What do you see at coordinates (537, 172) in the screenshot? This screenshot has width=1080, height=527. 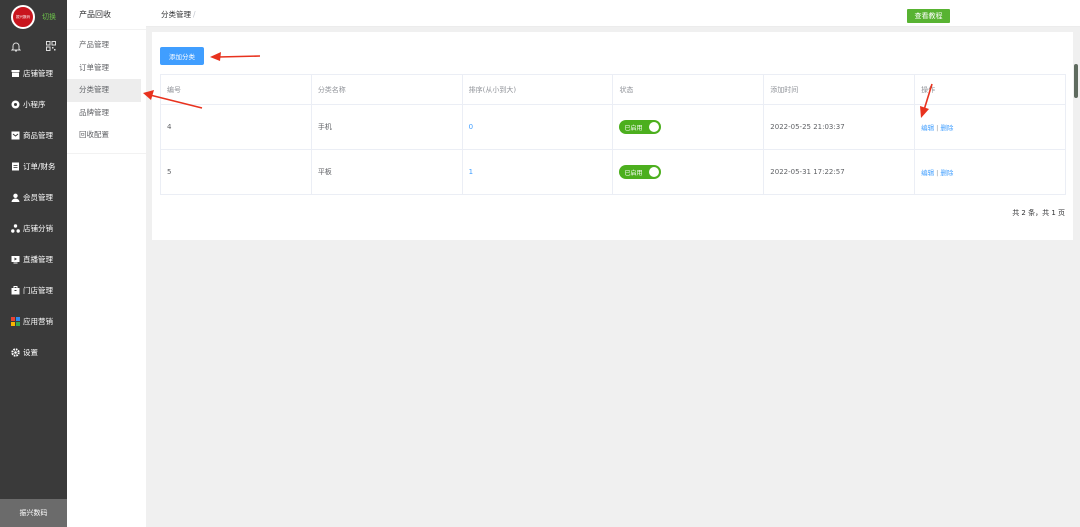 I see `cell-sort: 1` at bounding box center [537, 172].